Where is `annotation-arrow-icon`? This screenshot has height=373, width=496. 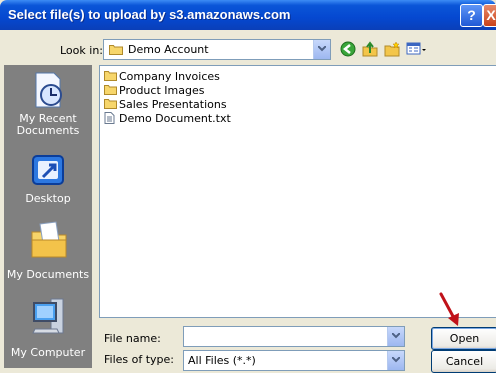 annotation-arrow-icon is located at coordinates (449, 309).